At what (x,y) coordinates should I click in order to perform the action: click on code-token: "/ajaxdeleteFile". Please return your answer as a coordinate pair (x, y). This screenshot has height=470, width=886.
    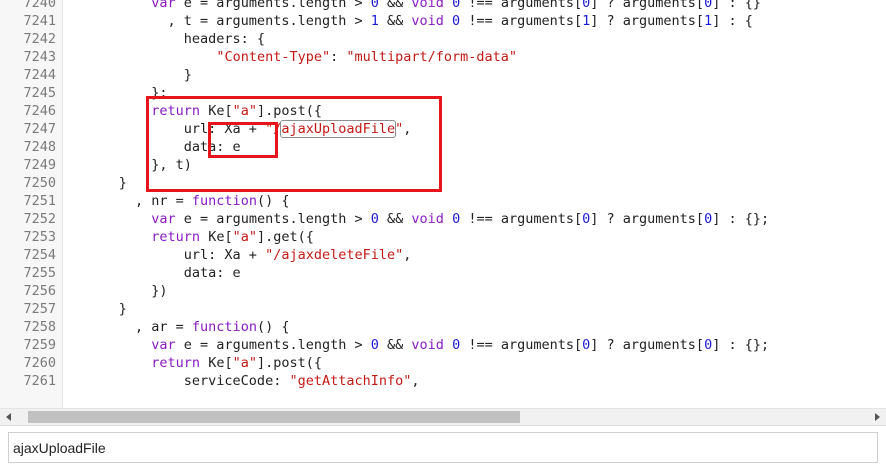
    Looking at the image, I should click on (334, 255).